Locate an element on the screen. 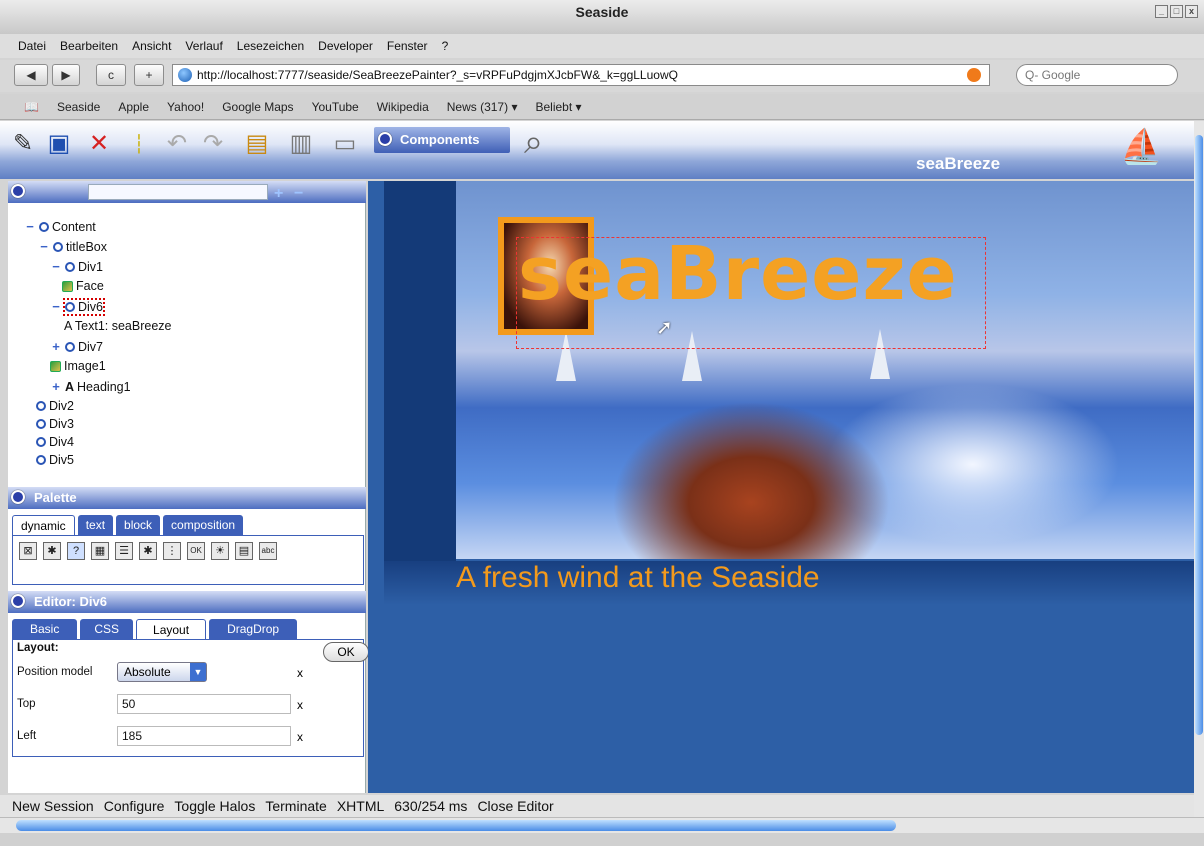  tree-node: A Text1: seaBreeze is located at coordinates (117, 326).